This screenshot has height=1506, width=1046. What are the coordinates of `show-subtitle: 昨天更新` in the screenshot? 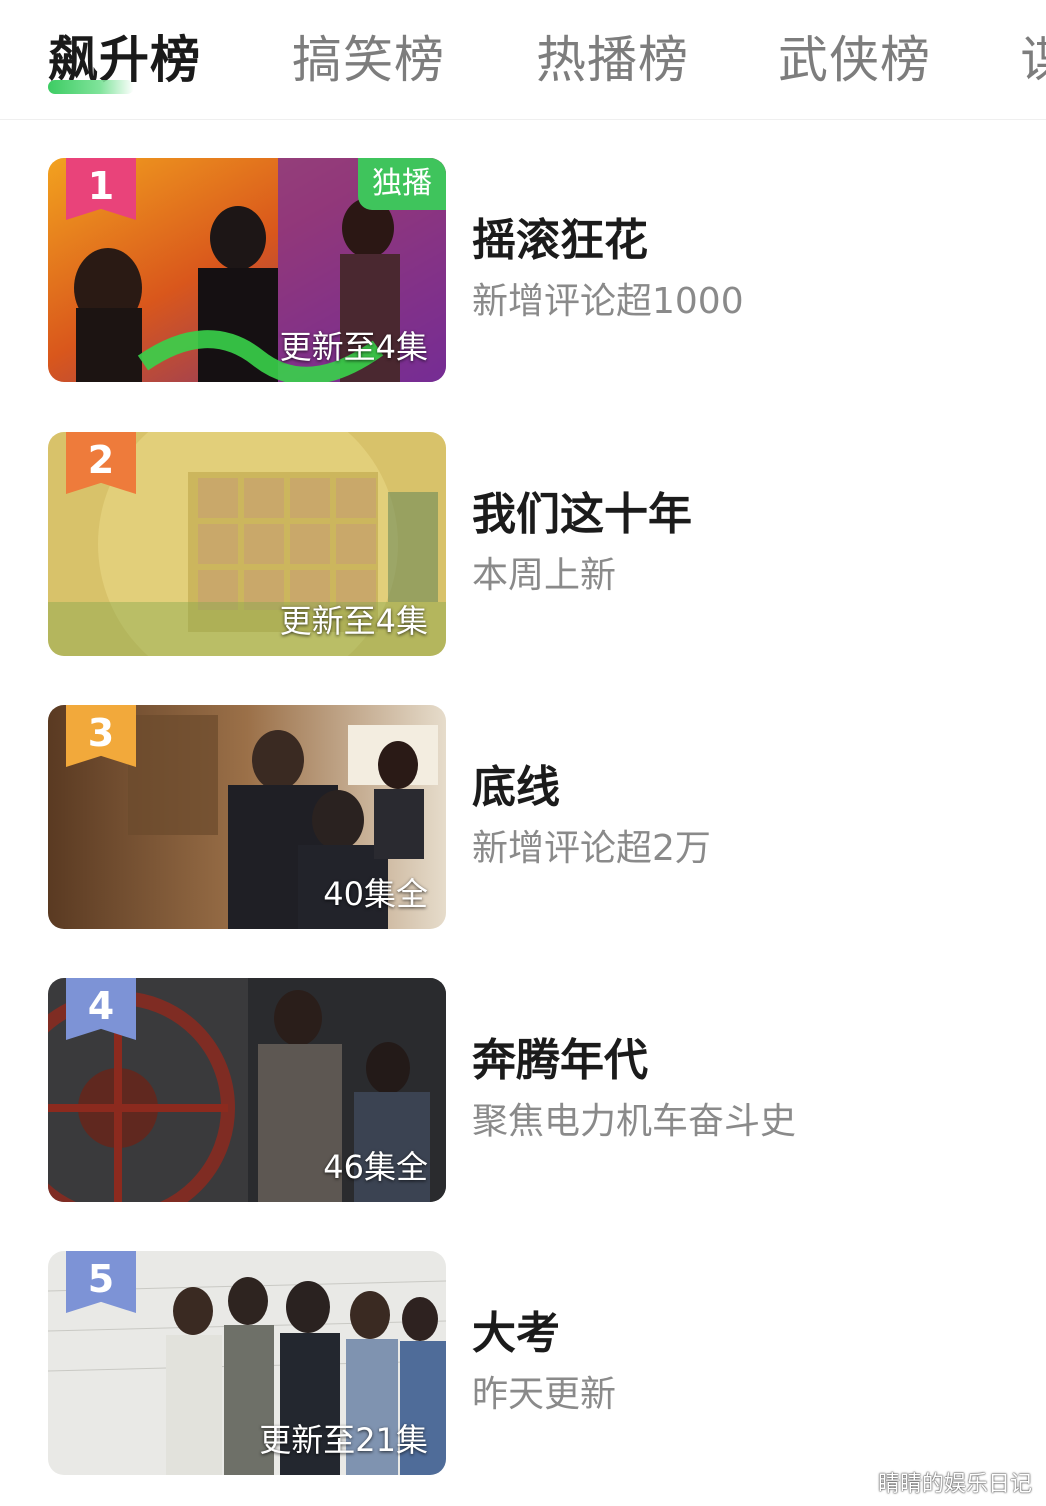 It's located at (544, 1394).